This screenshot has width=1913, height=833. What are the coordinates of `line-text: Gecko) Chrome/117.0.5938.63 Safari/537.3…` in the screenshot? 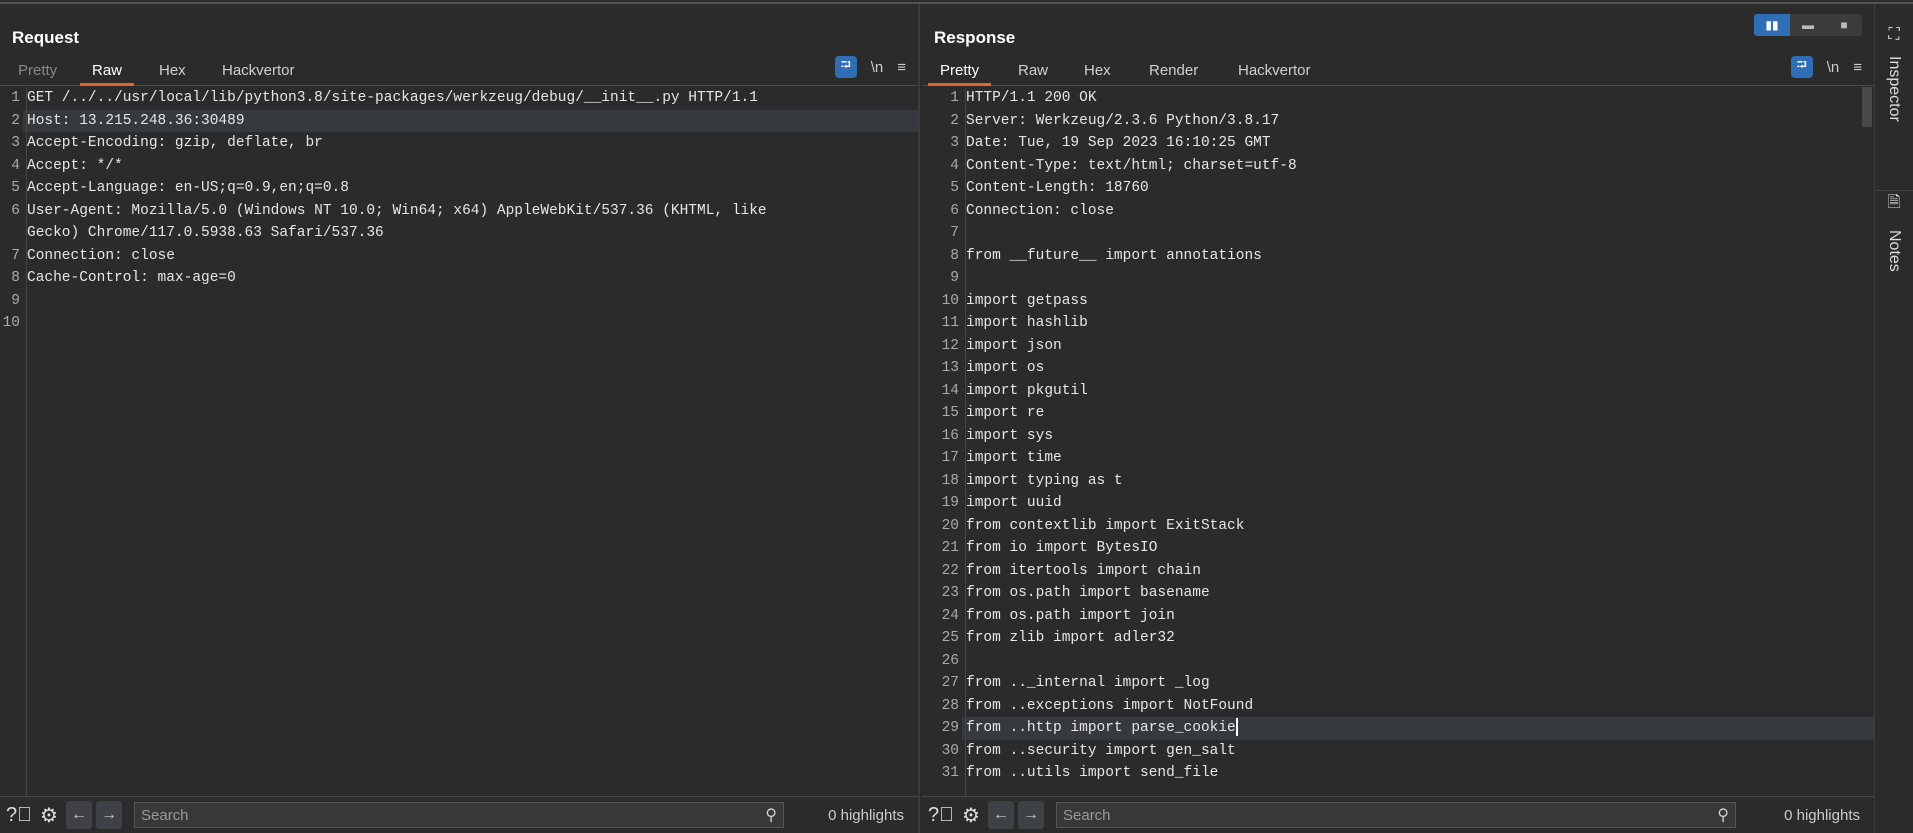 It's located at (205, 233).